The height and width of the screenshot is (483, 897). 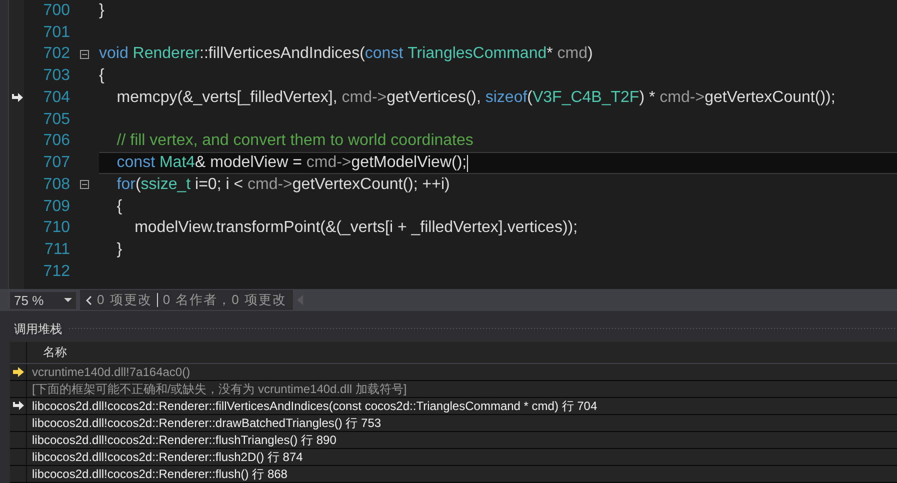 I want to click on authors-changes: 0 名作者，0 项更改, so click(x=224, y=300).